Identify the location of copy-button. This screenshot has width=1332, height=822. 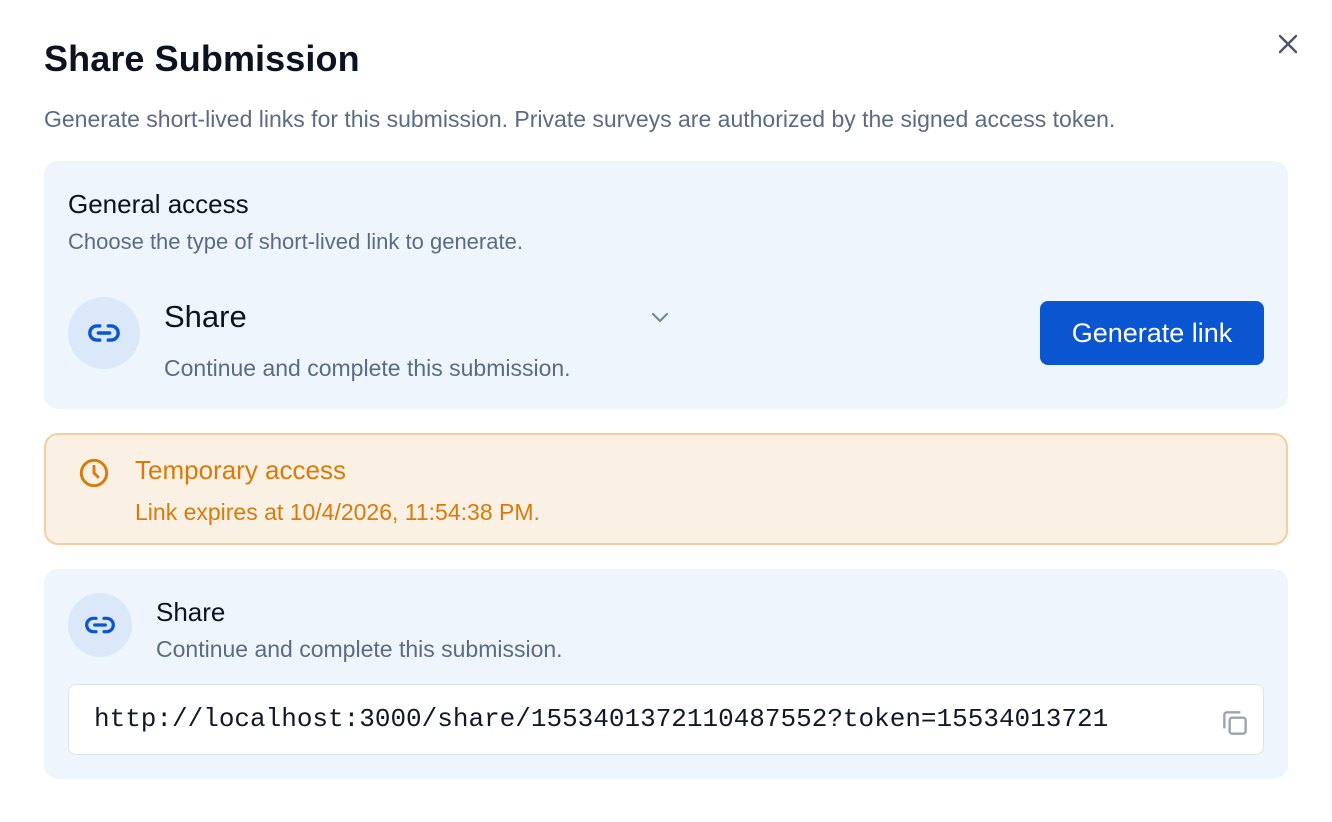
(1235, 723).